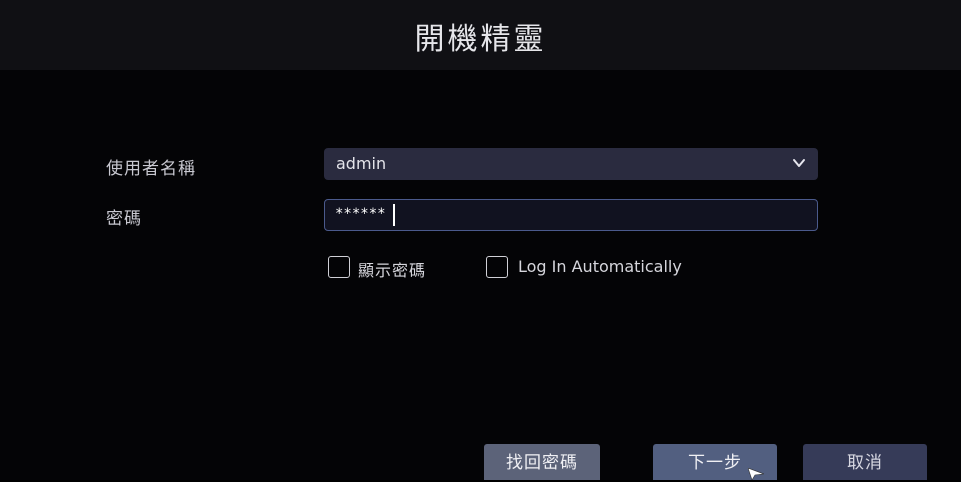 Image resolution: width=961 pixels, height=482 pixels. What do you see at coordinates (571, 215) in the screenshot?
I see `password-field: ******` at bounding box center [571, 215].